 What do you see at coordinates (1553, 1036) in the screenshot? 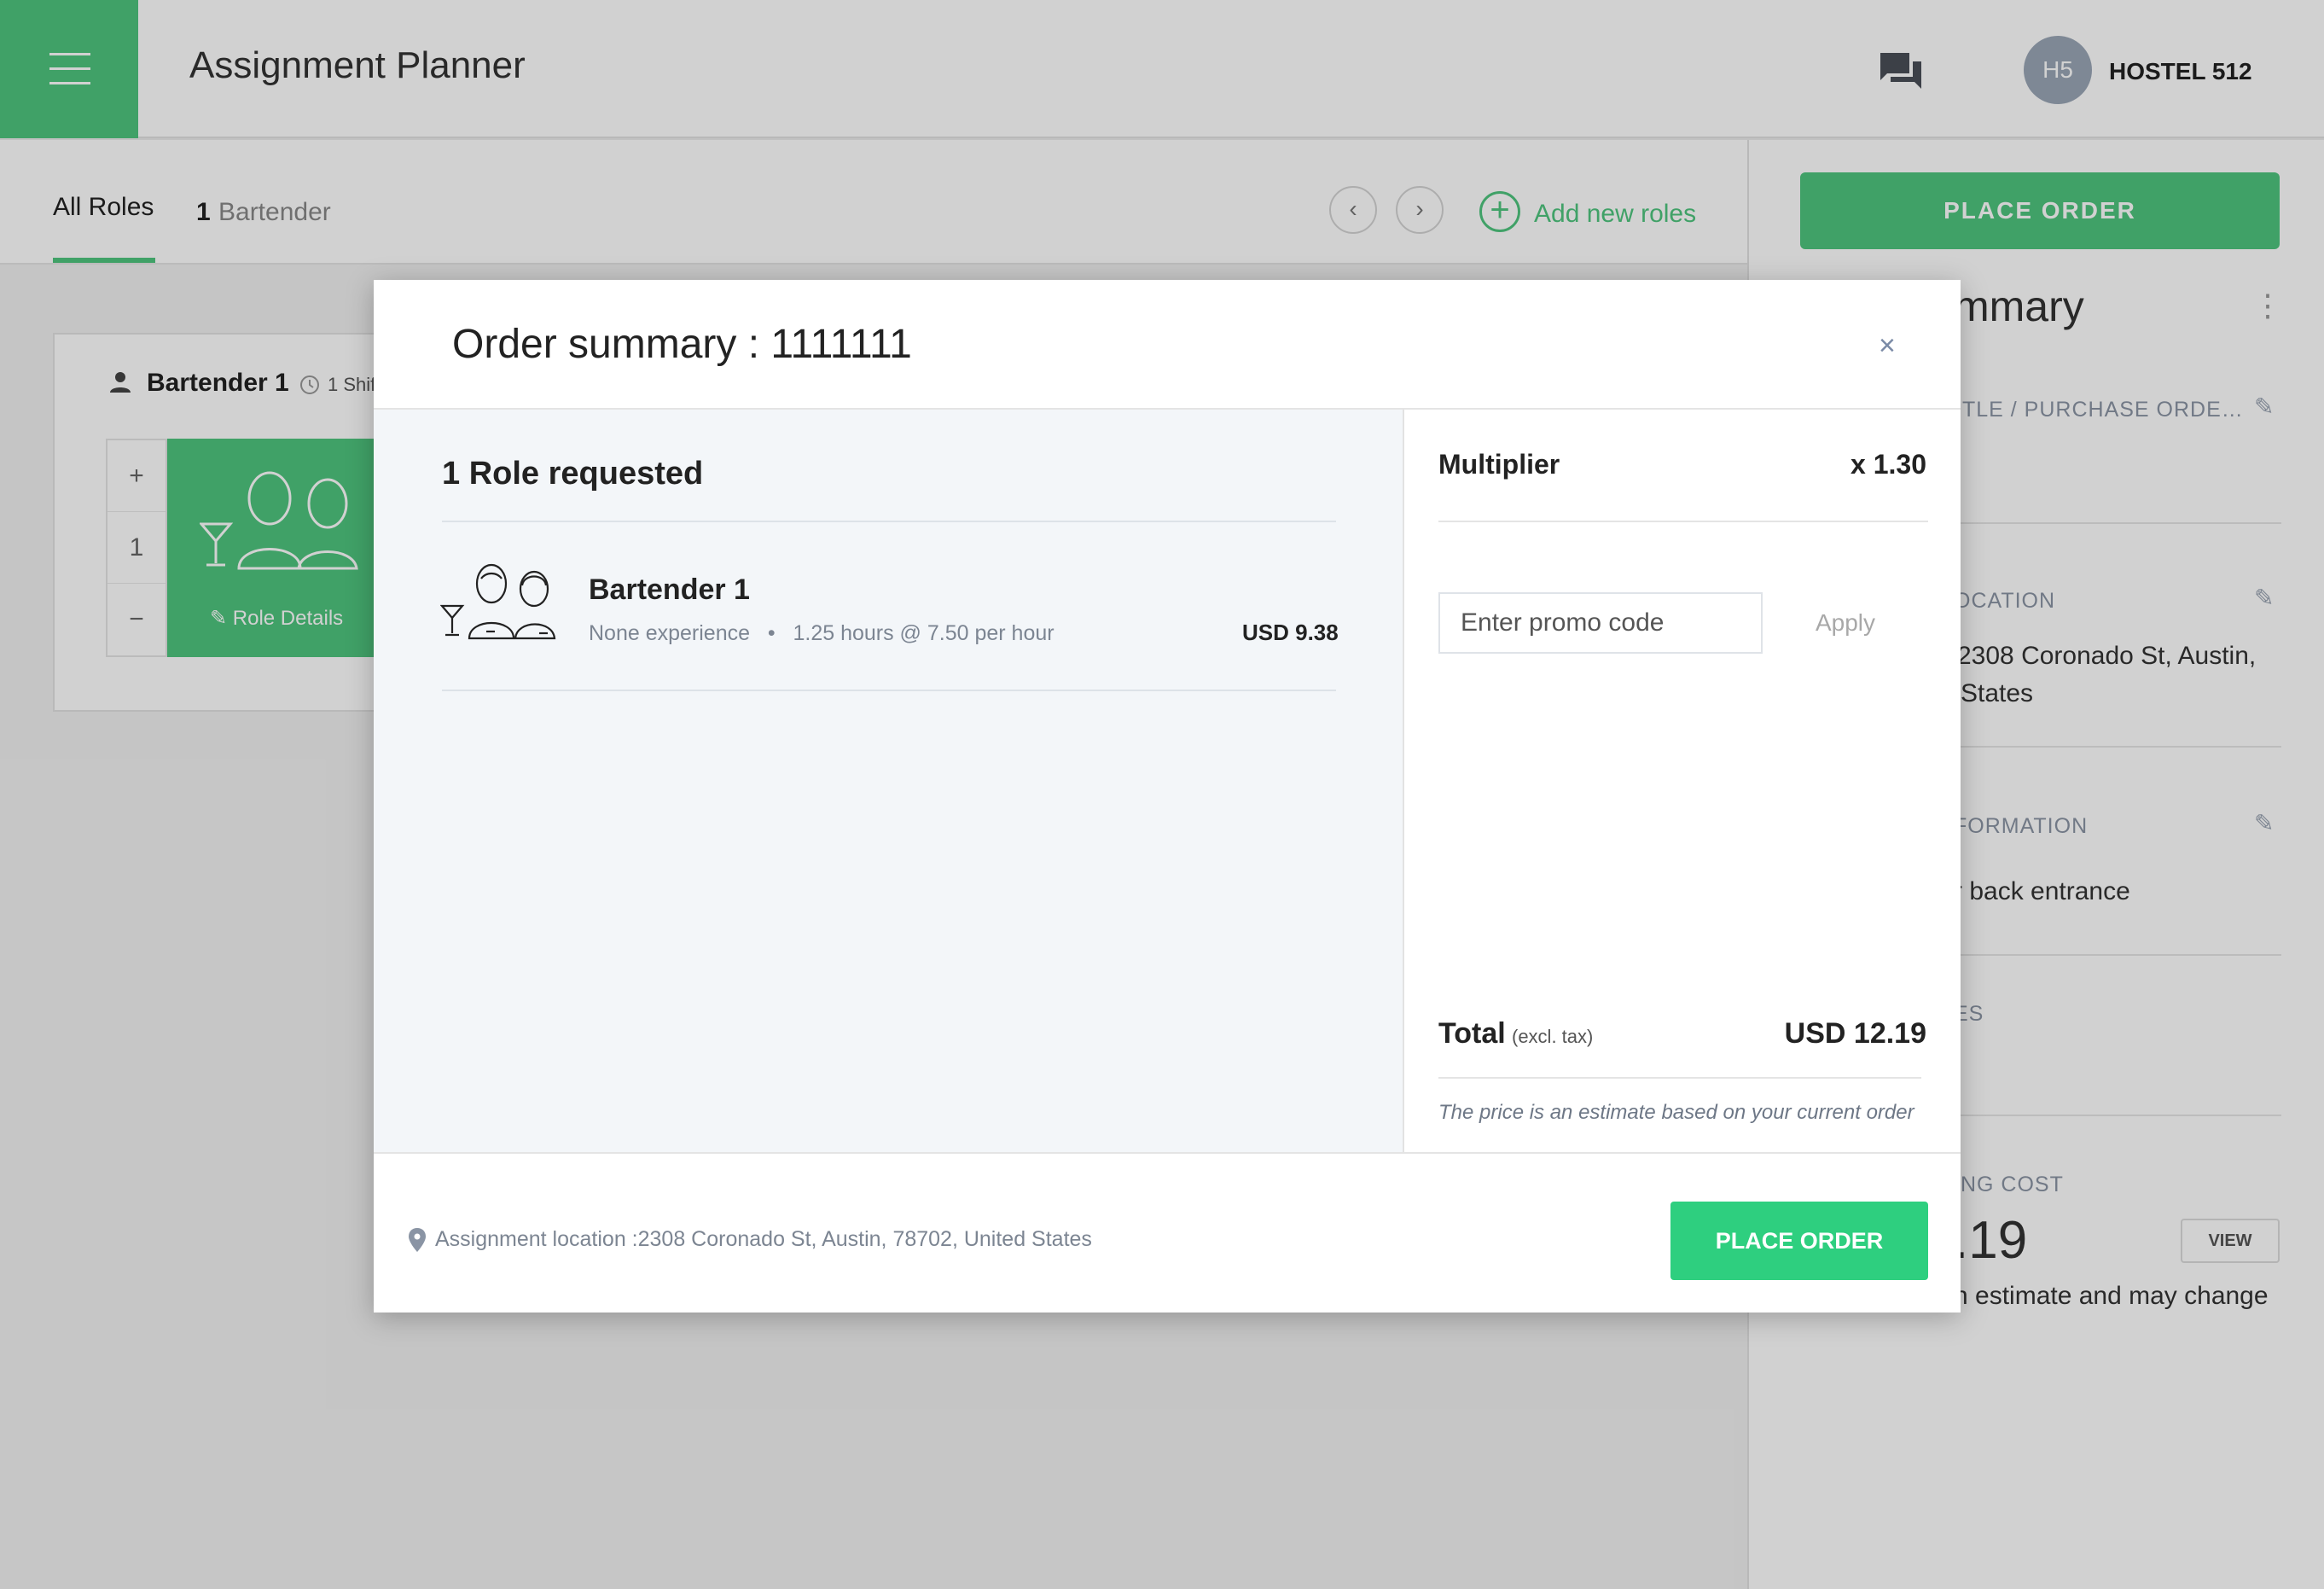
I see `total-tax-note: (excl. tax)` at bounding box center [1553, 1036].